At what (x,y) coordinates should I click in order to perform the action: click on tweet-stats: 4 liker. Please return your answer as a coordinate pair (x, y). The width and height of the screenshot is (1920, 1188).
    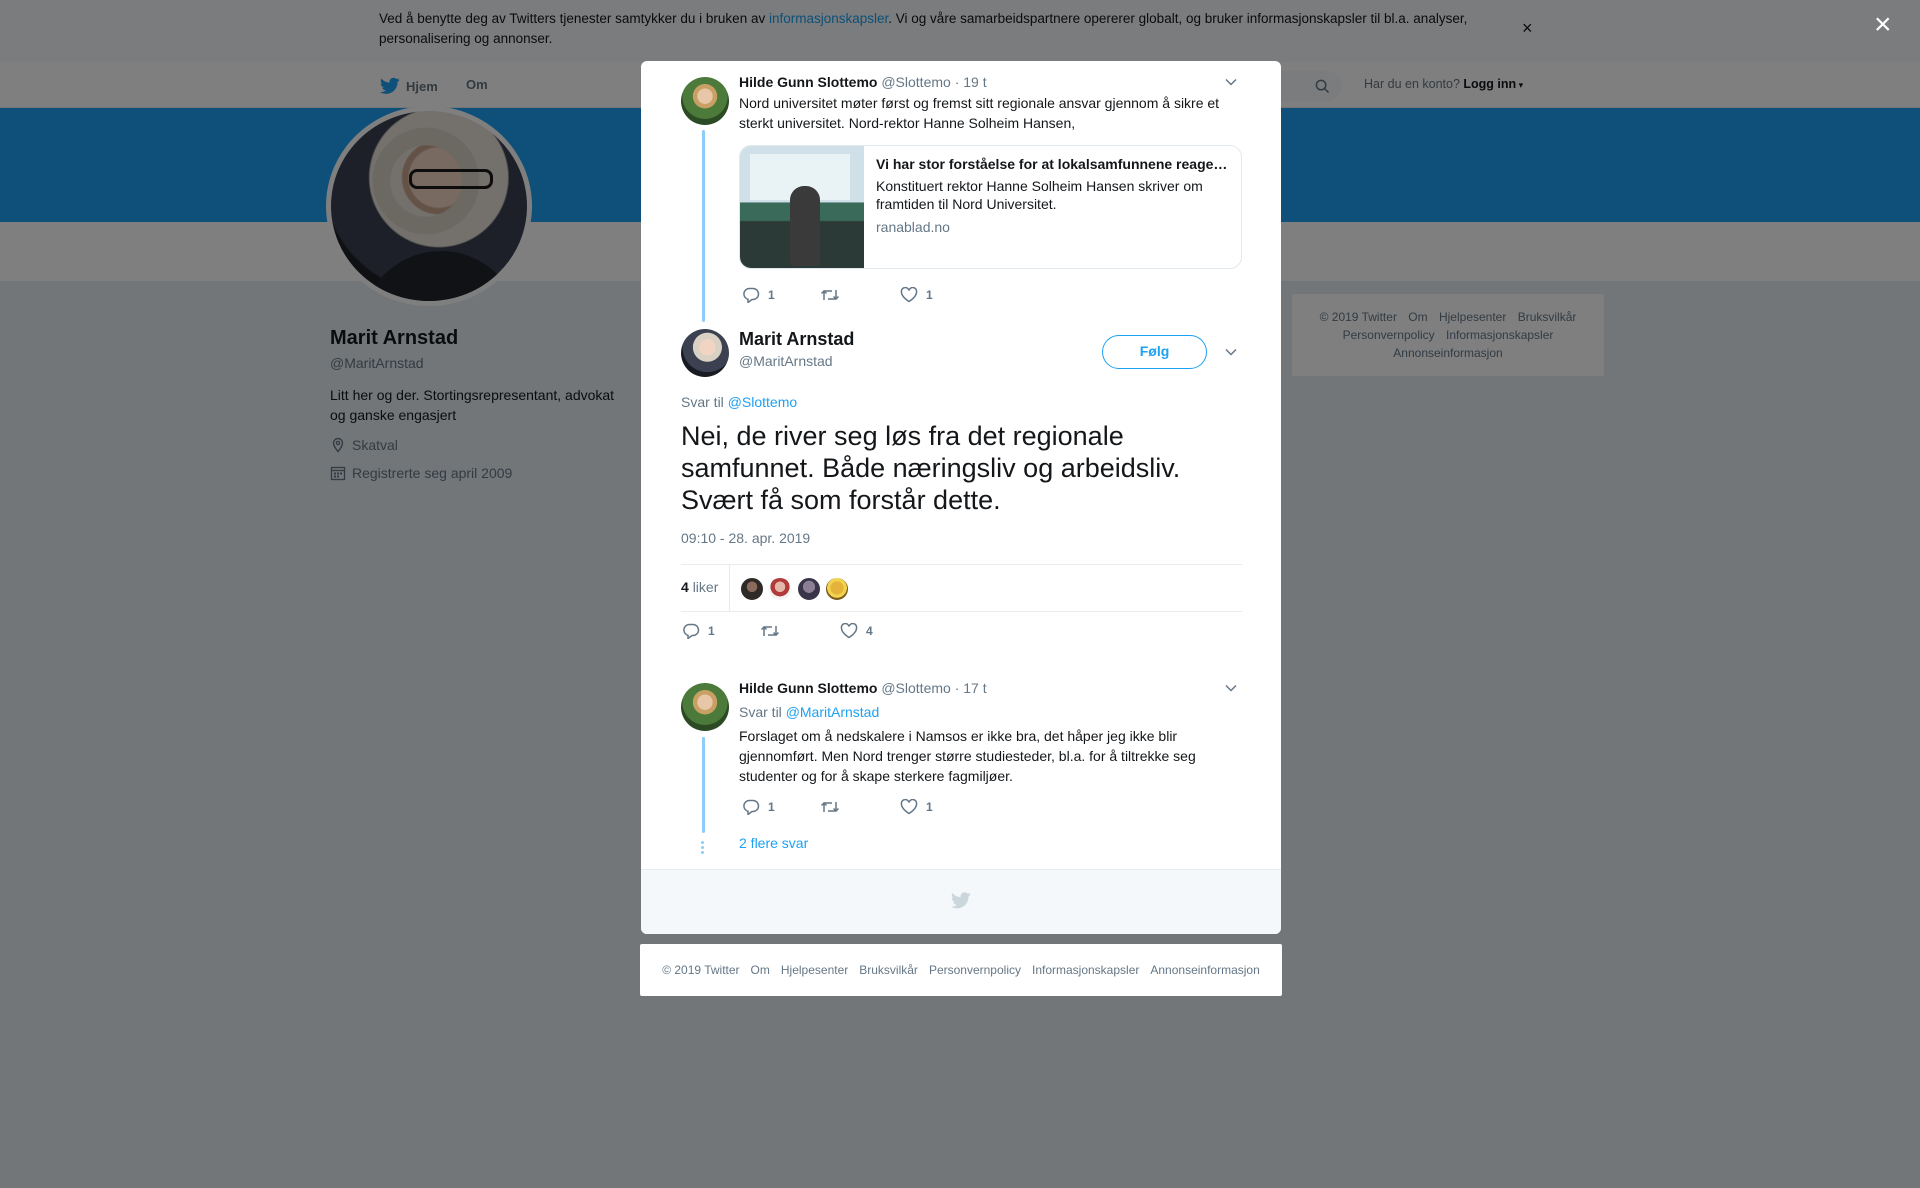
    Looking at the image, I should click on (961, 588).